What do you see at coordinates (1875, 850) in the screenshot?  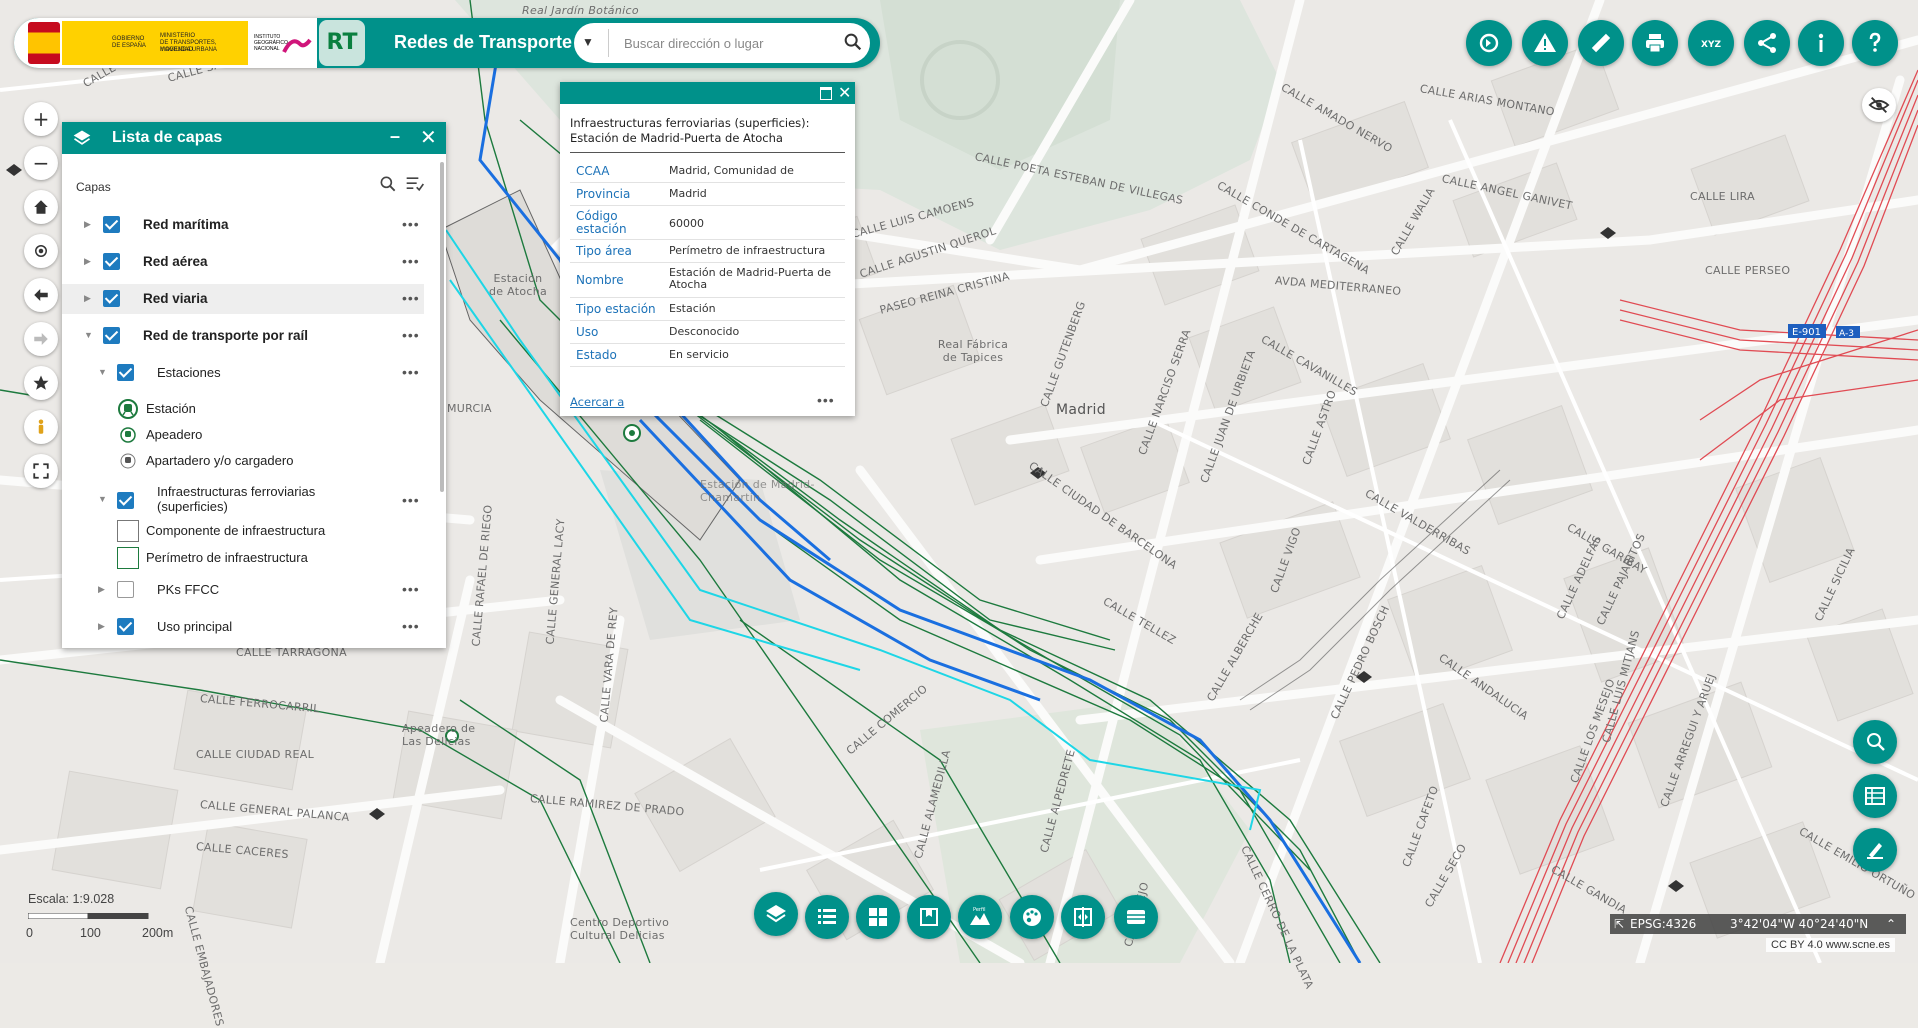 I see `edit-location-icon` at bounding box center [1875, 850].